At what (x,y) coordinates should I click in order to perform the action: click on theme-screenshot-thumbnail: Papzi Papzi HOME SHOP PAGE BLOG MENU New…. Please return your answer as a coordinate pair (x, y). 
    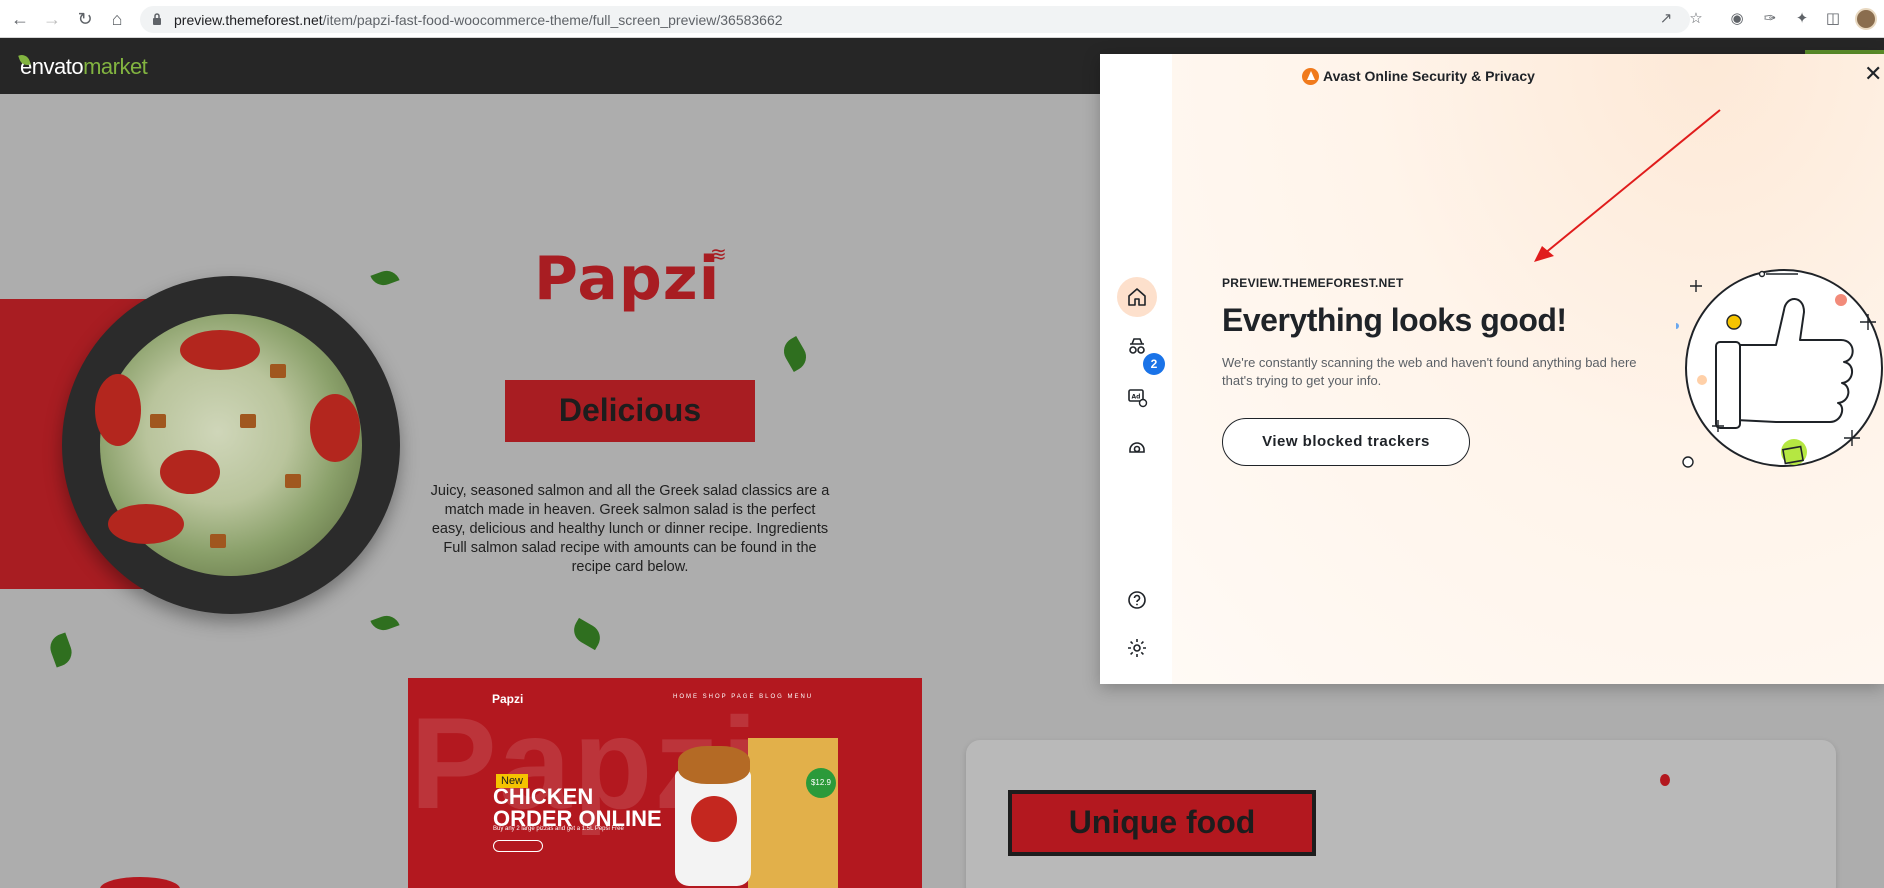
    Looking at the image, I should click on (665, 783).